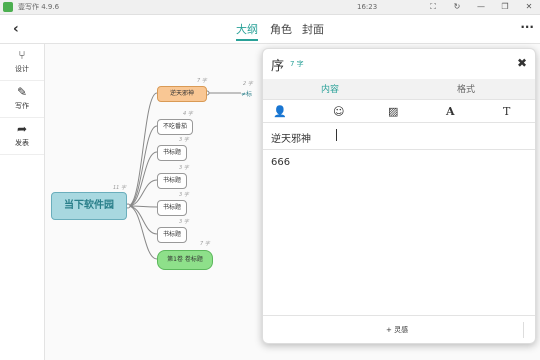 The height and width of the screenshot is (360, 540). I want to click on user-icon: 👤, so click(280, 111).